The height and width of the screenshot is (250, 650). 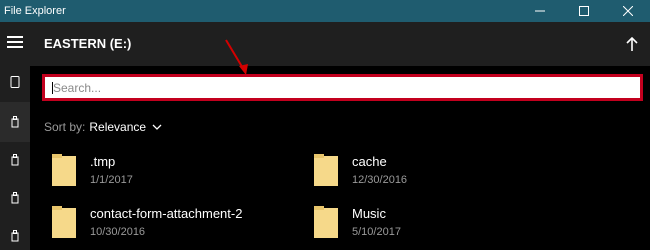 What do you see at coordinates (111, 180) in the screenshot?
I see `item-date: 1/1/2017` at bounding box center [111, 180].